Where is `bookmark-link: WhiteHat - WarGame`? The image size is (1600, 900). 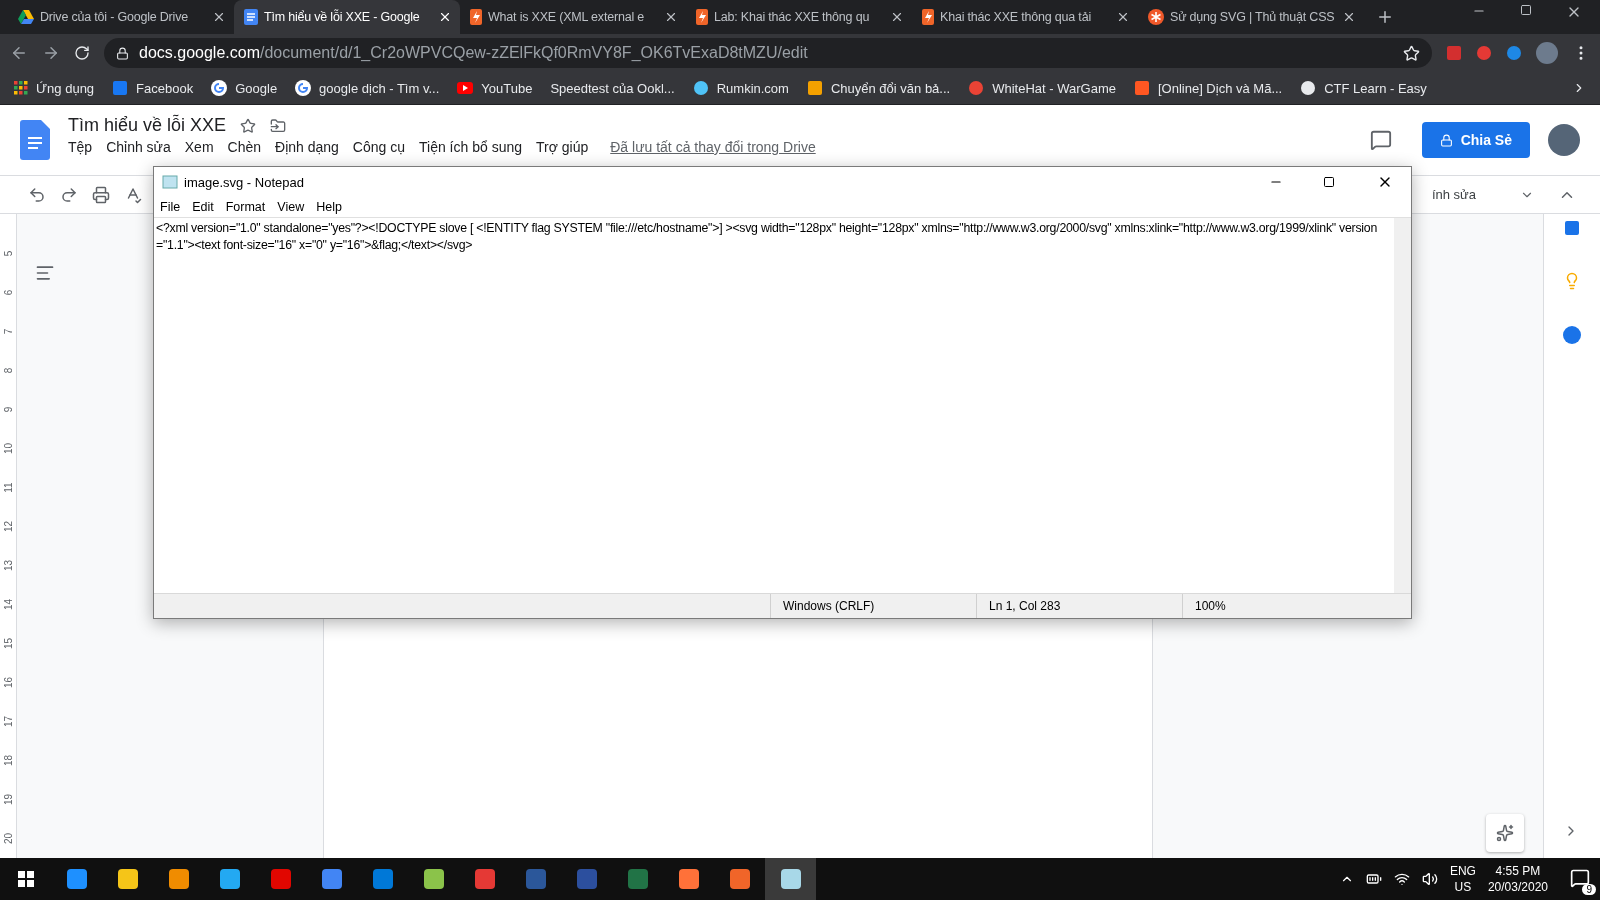 bookmark-link: WhiteHat - WarGame is located at coordinates (1042, 88).